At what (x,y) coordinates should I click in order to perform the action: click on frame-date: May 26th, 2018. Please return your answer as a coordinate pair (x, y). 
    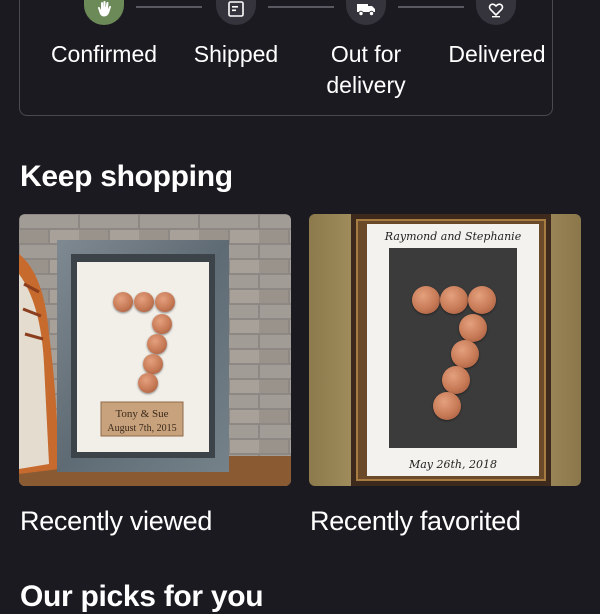
    Looking at the image, I should click on (452, 464).